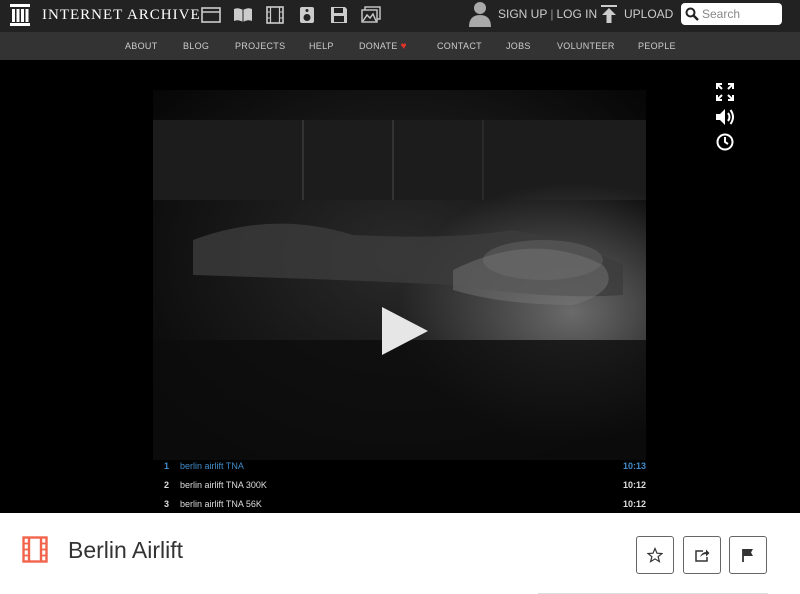 This screenshot has height=594, width=800. Describe the element at coordinates (223, 485) in the screenshot. I see `track-title: berlin airlift TNA 300K` at that location.